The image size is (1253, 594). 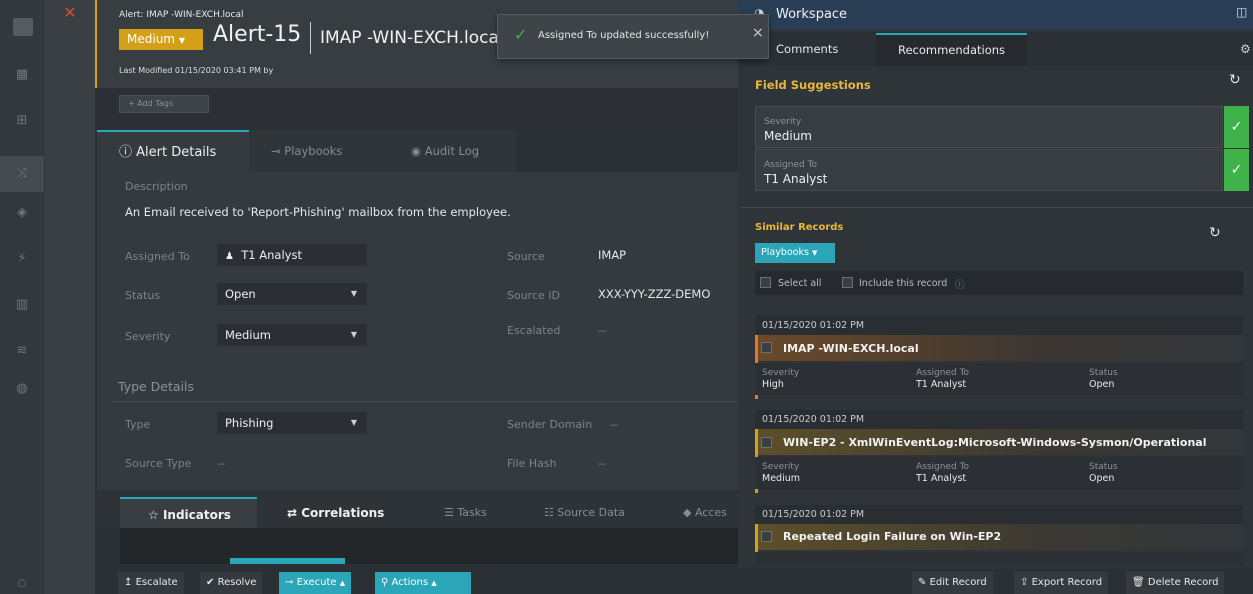 What do you see at coordinates (799, 227) in the screenshot?
I see `similar-records-title: Similar Records` at bounding box center [799, 227].